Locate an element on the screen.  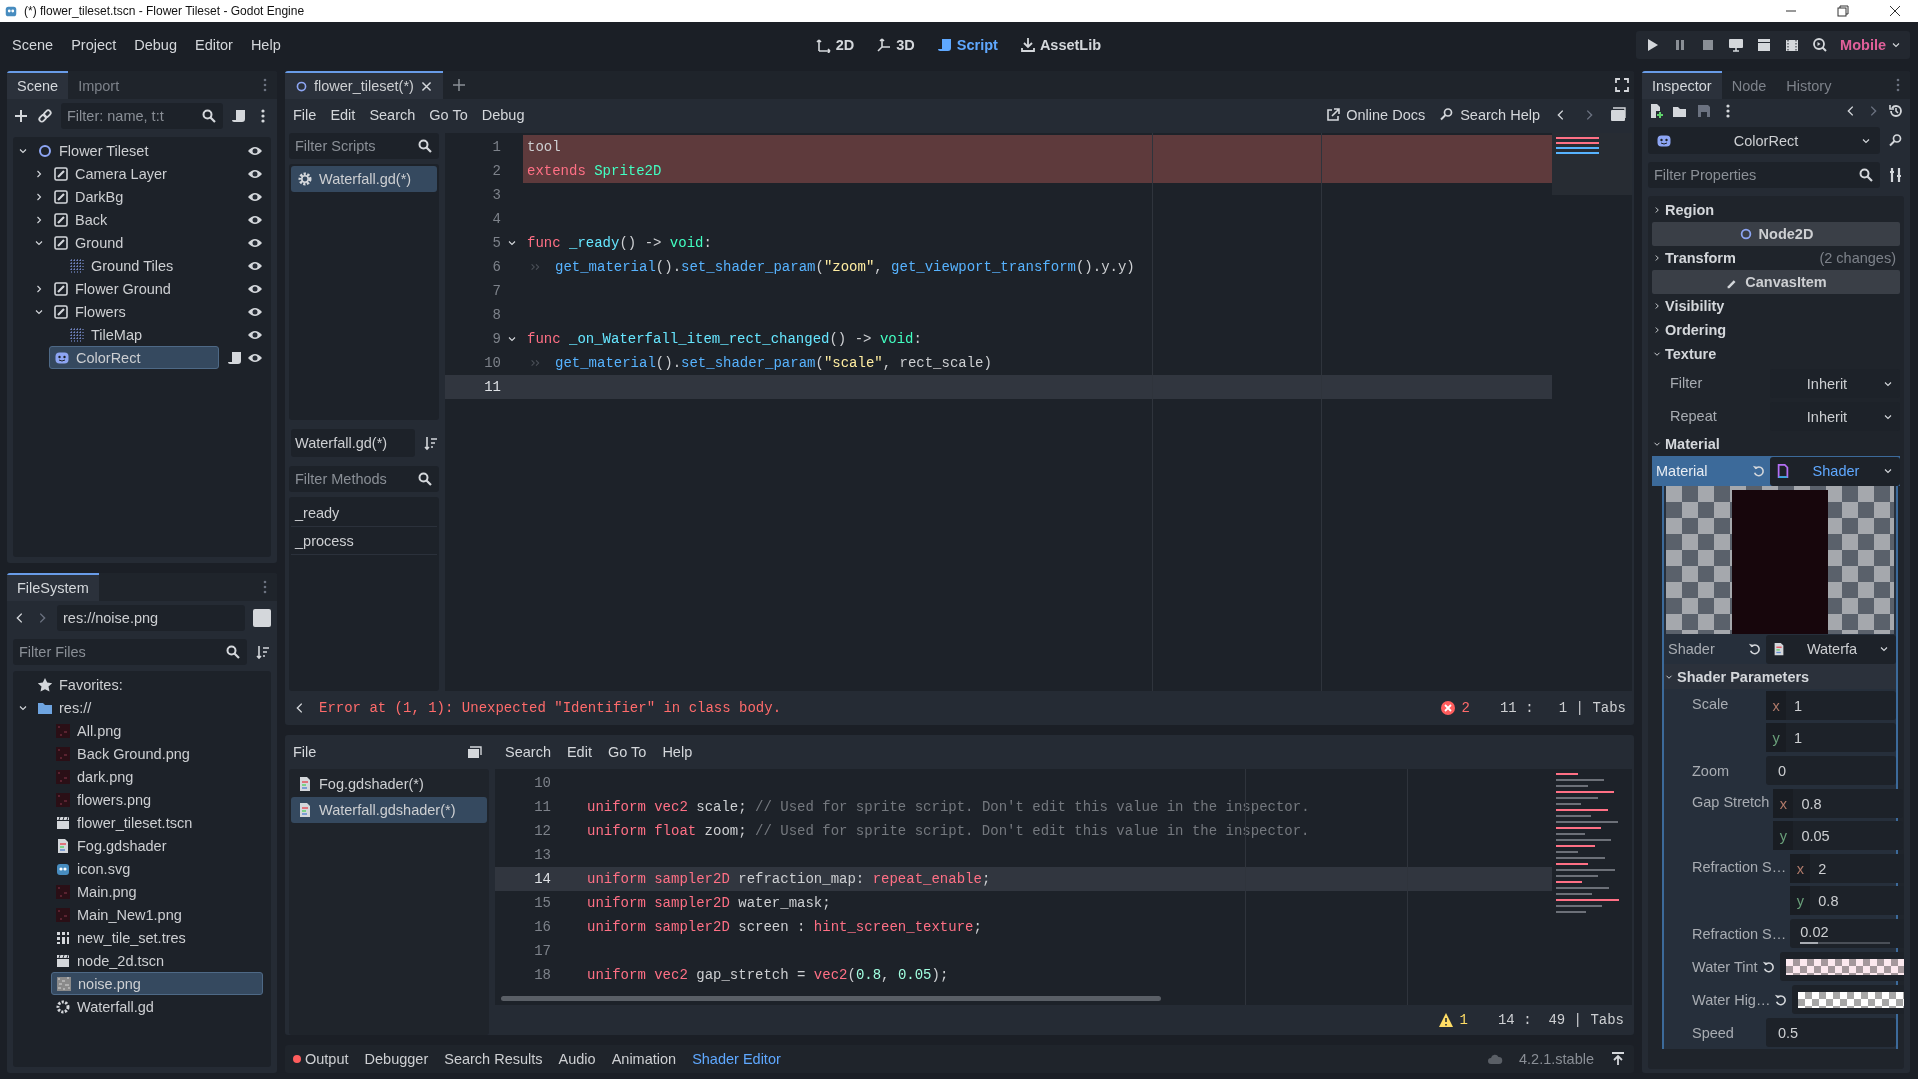
bottom-panel-tab: Animation is located at coordinates (644, 1059).